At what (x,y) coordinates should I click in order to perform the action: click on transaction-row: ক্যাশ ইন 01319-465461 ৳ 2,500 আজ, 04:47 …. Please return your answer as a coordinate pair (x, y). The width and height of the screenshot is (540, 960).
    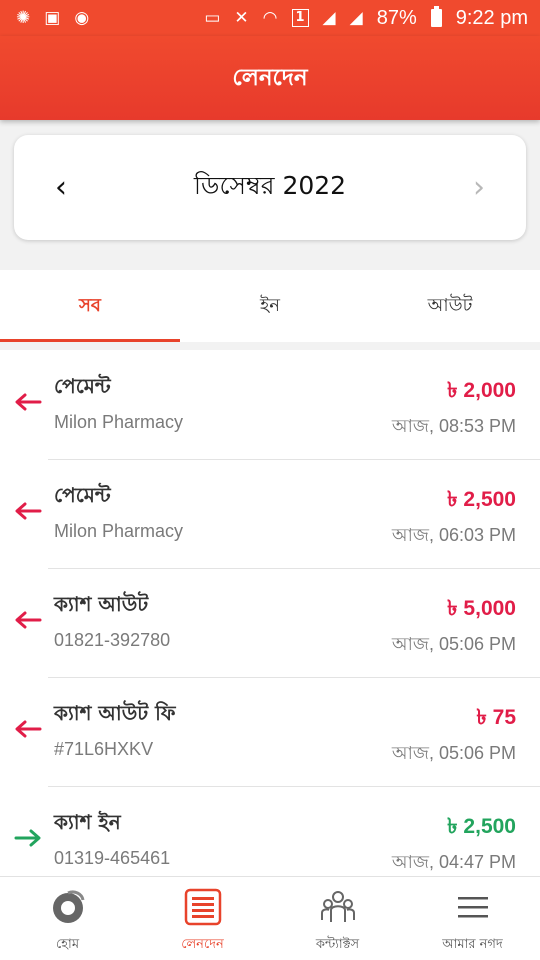
    Looking at the image, I should click on (270, 831).